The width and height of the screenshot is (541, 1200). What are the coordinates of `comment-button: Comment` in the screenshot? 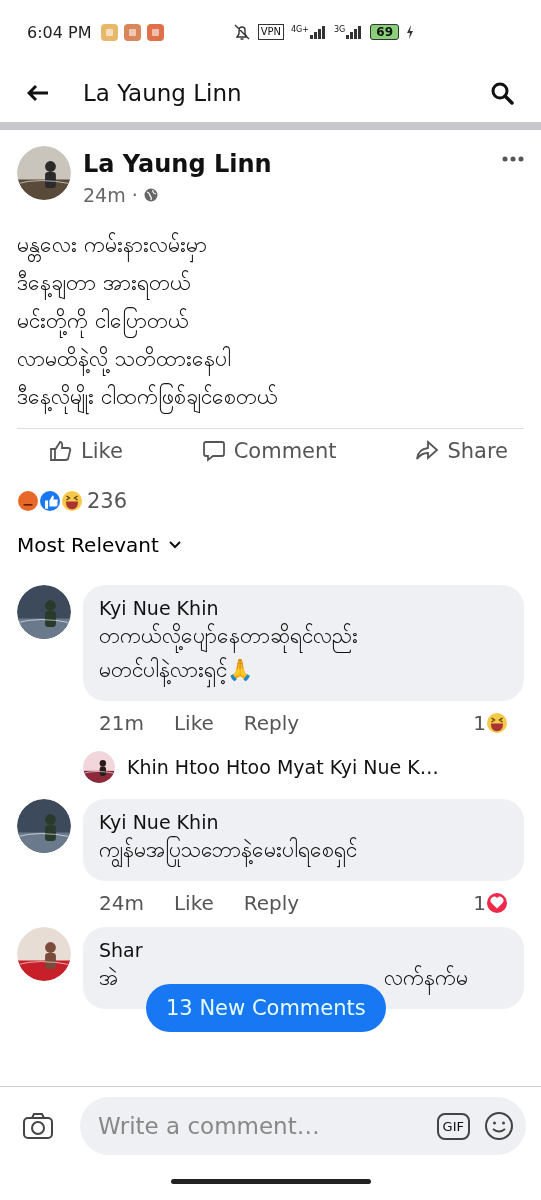 It's located at (269, 451).